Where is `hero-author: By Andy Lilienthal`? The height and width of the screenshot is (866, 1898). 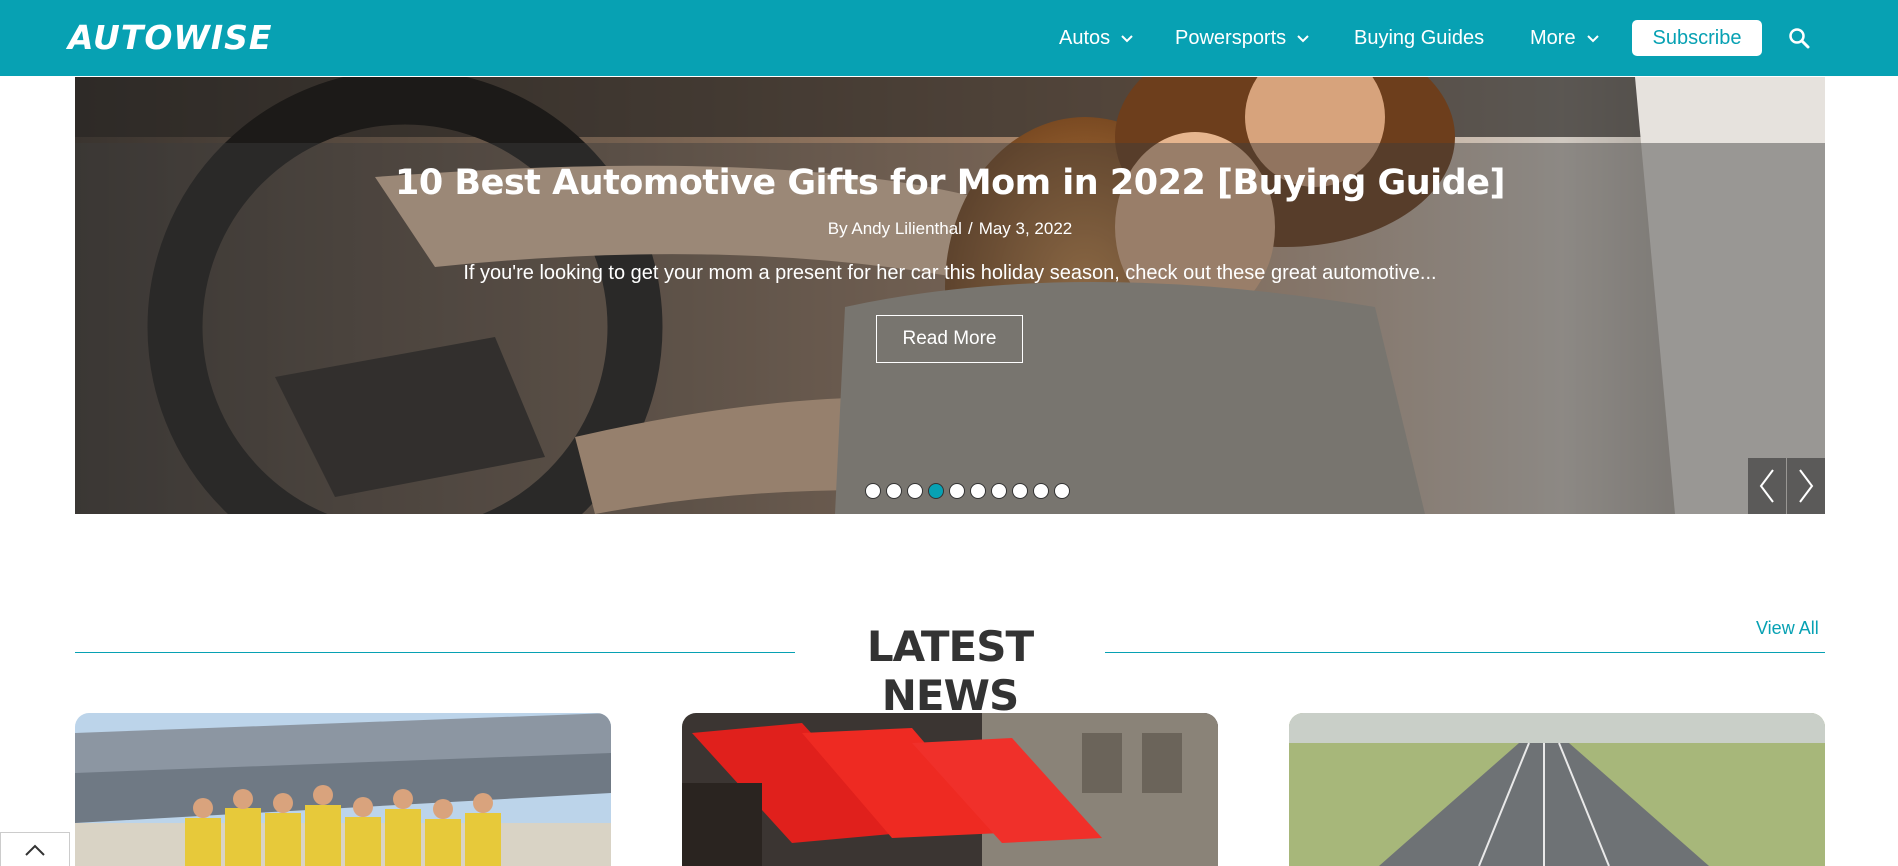 hero-author: By Andy Lilienthal is located at coordinates (895, 228).